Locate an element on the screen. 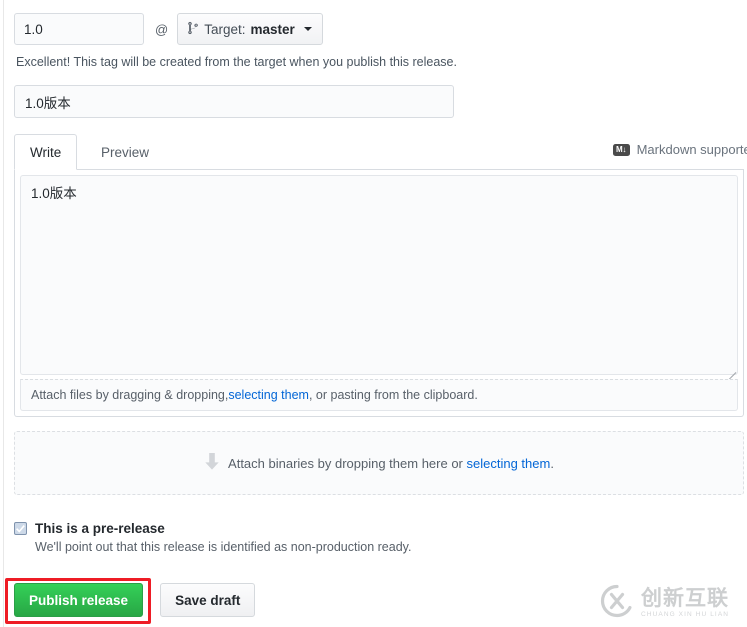 This screenshot has width=747, height=627. tag-row: @ Target: master is located at coordinates (168, 29).